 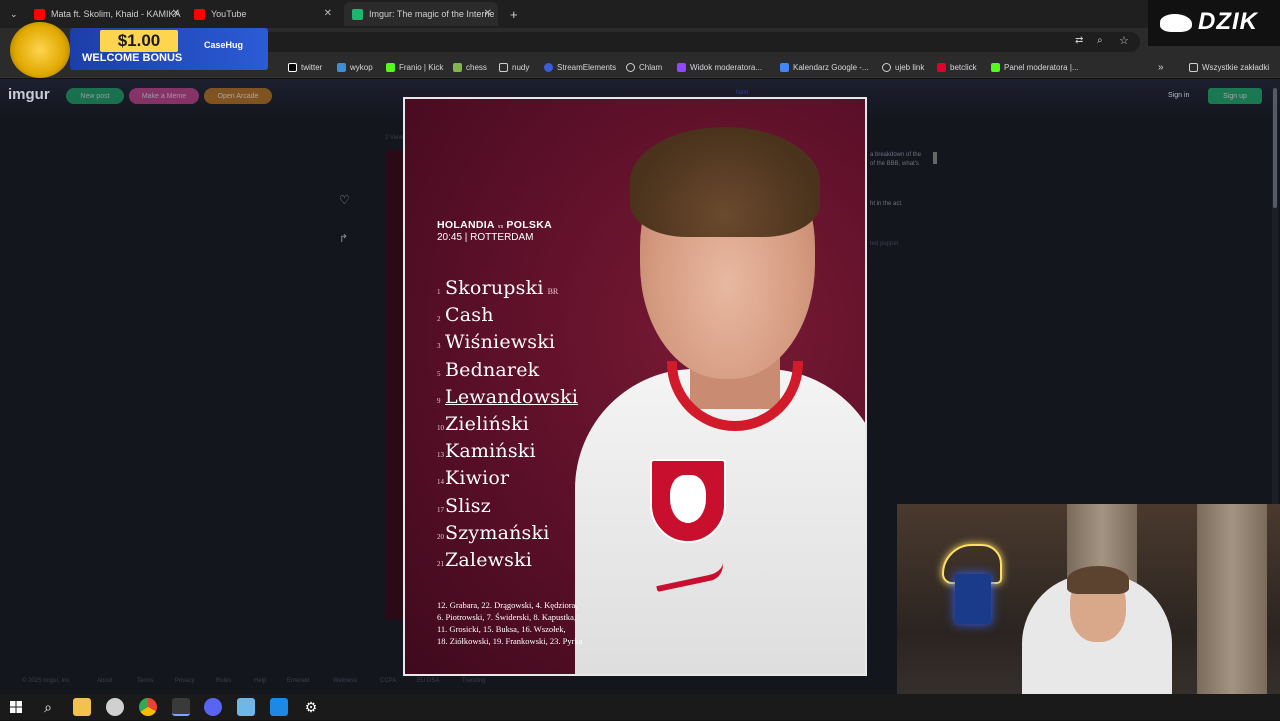 I want to click on bookmark-nudy: nudy, so click(x=514, y=67).